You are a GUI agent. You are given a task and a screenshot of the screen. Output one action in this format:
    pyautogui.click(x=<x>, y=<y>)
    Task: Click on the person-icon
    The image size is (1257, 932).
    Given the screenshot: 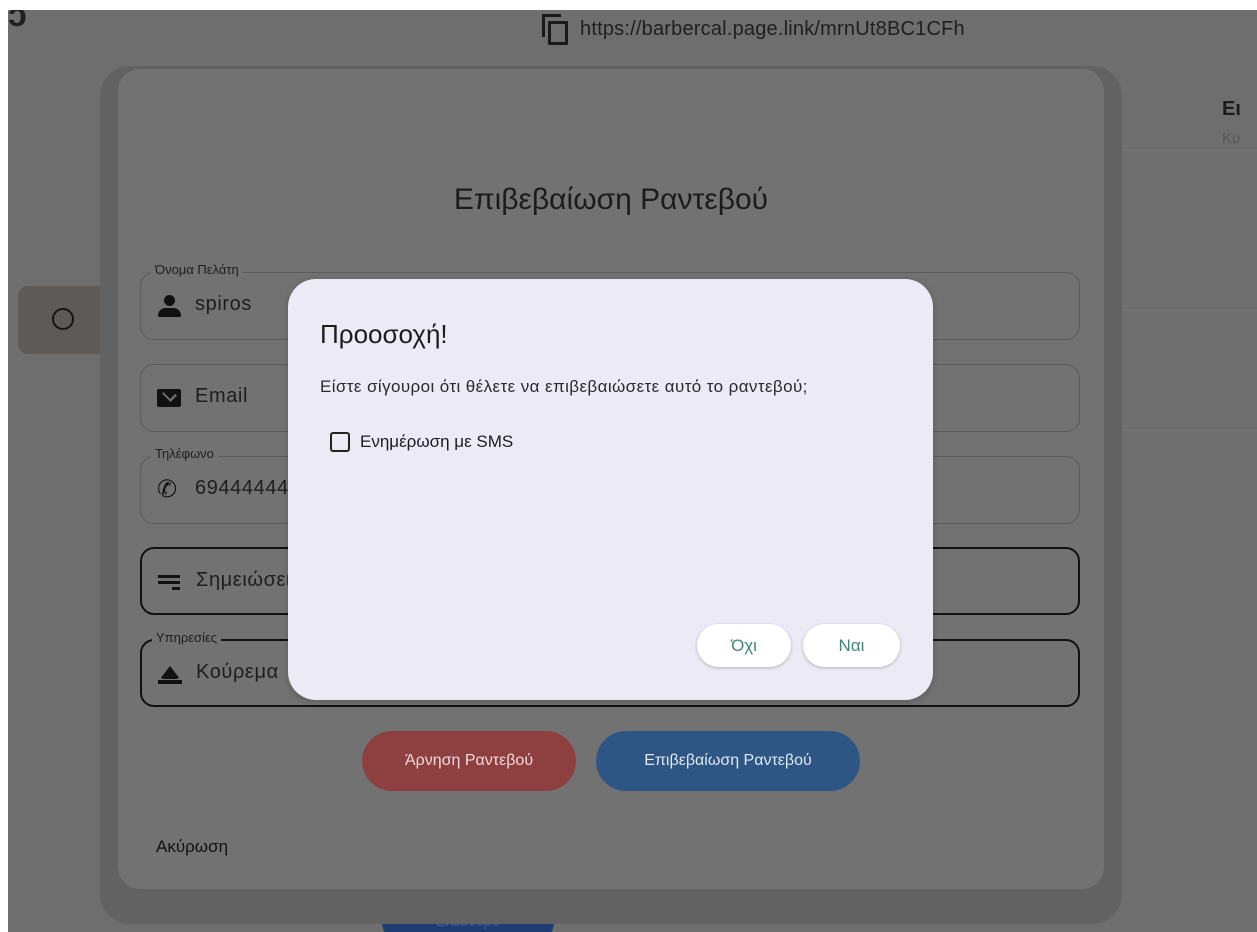 What is the action you would take?
    pyautogui.click(x=170, y=306)
    